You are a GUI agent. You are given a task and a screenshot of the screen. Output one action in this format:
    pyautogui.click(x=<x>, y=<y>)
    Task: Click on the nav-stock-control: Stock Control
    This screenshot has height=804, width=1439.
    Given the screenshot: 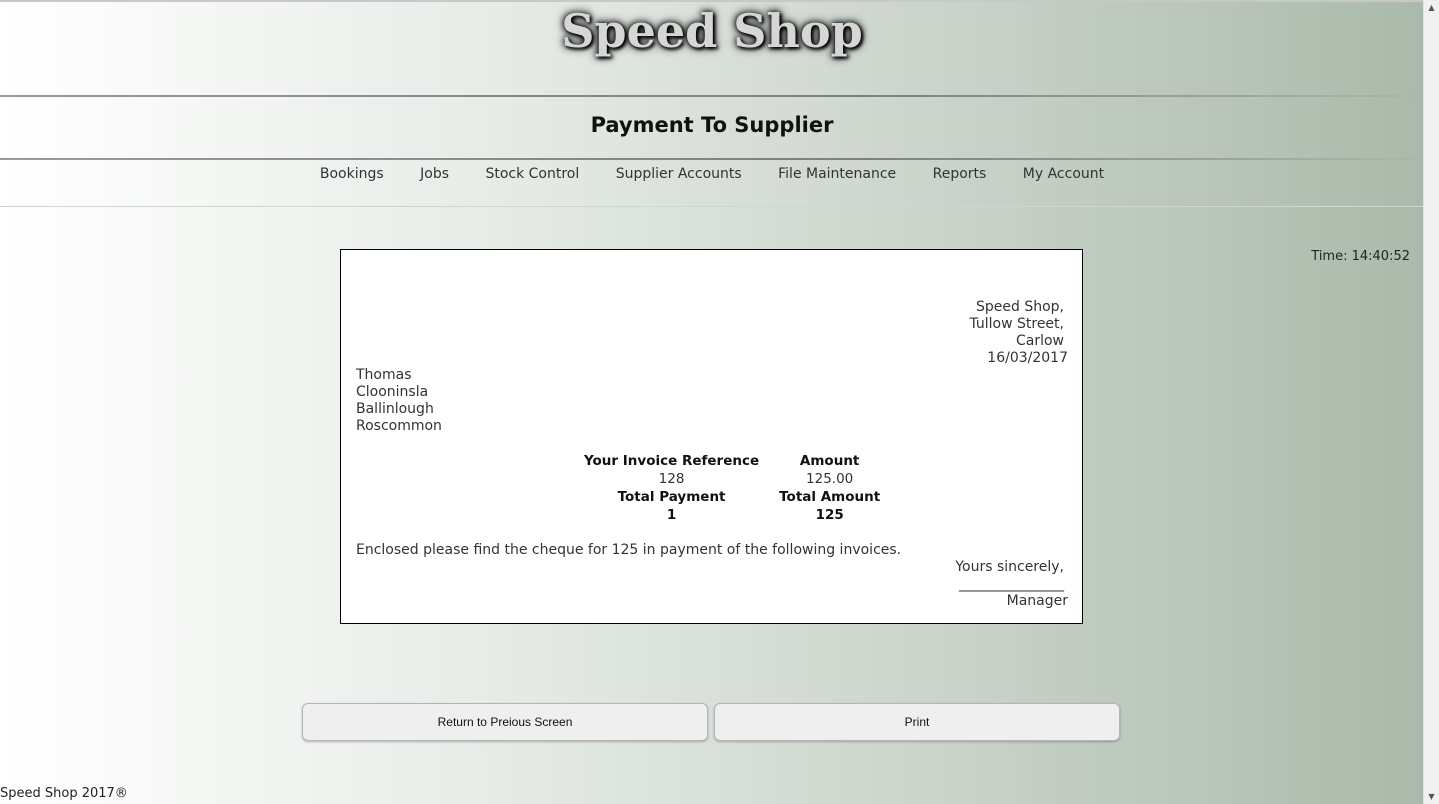 What is the action you would take?
    pyautogui.click(x=532, y=174)
    